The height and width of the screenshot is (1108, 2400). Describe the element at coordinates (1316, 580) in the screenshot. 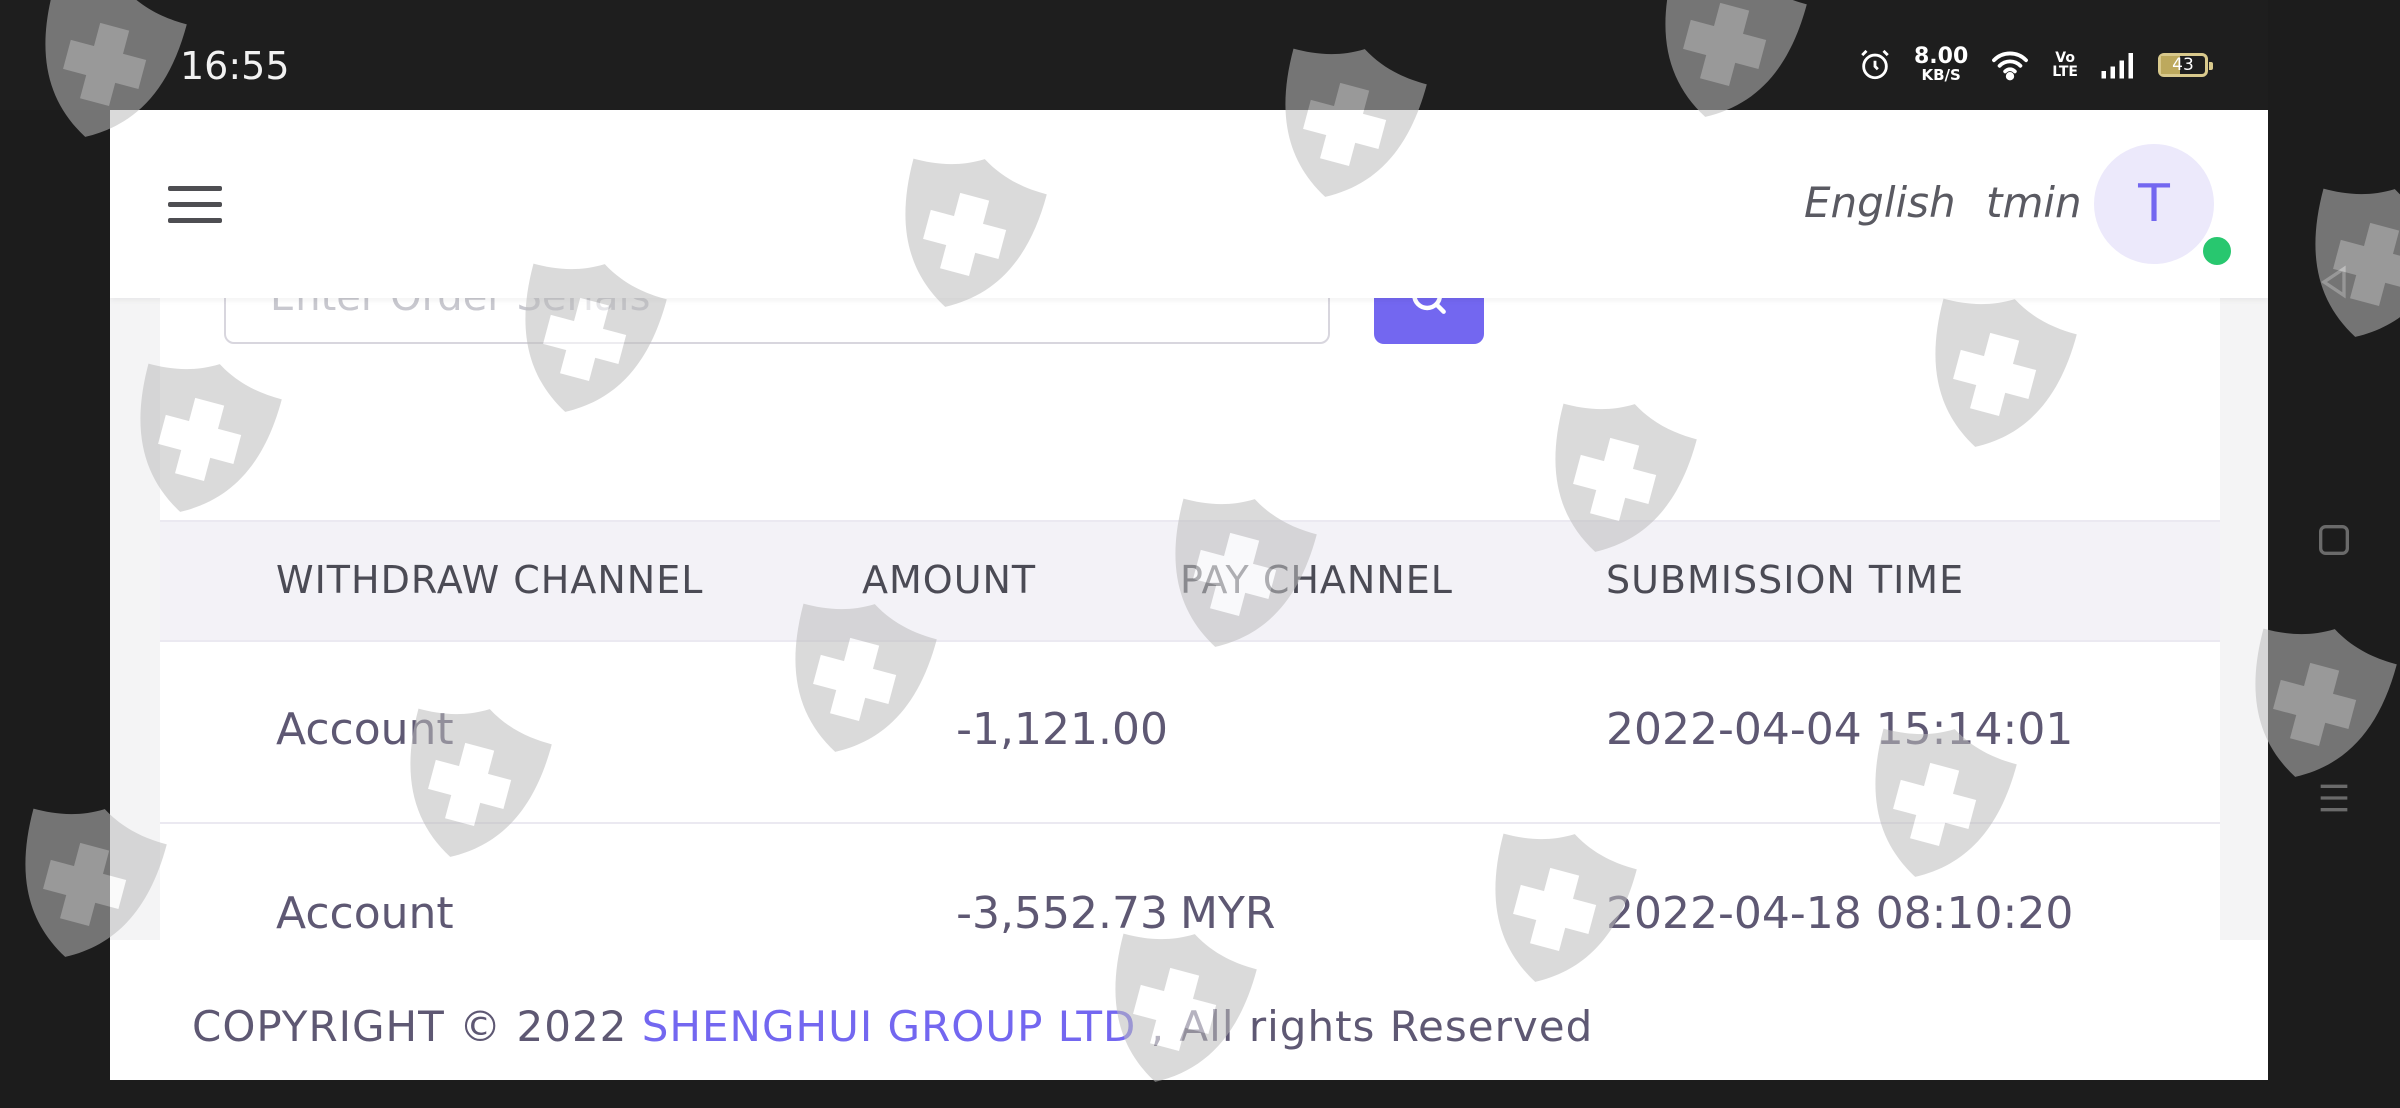

I see `column-header-pay-channel: PAY CHANNEL` at that location.